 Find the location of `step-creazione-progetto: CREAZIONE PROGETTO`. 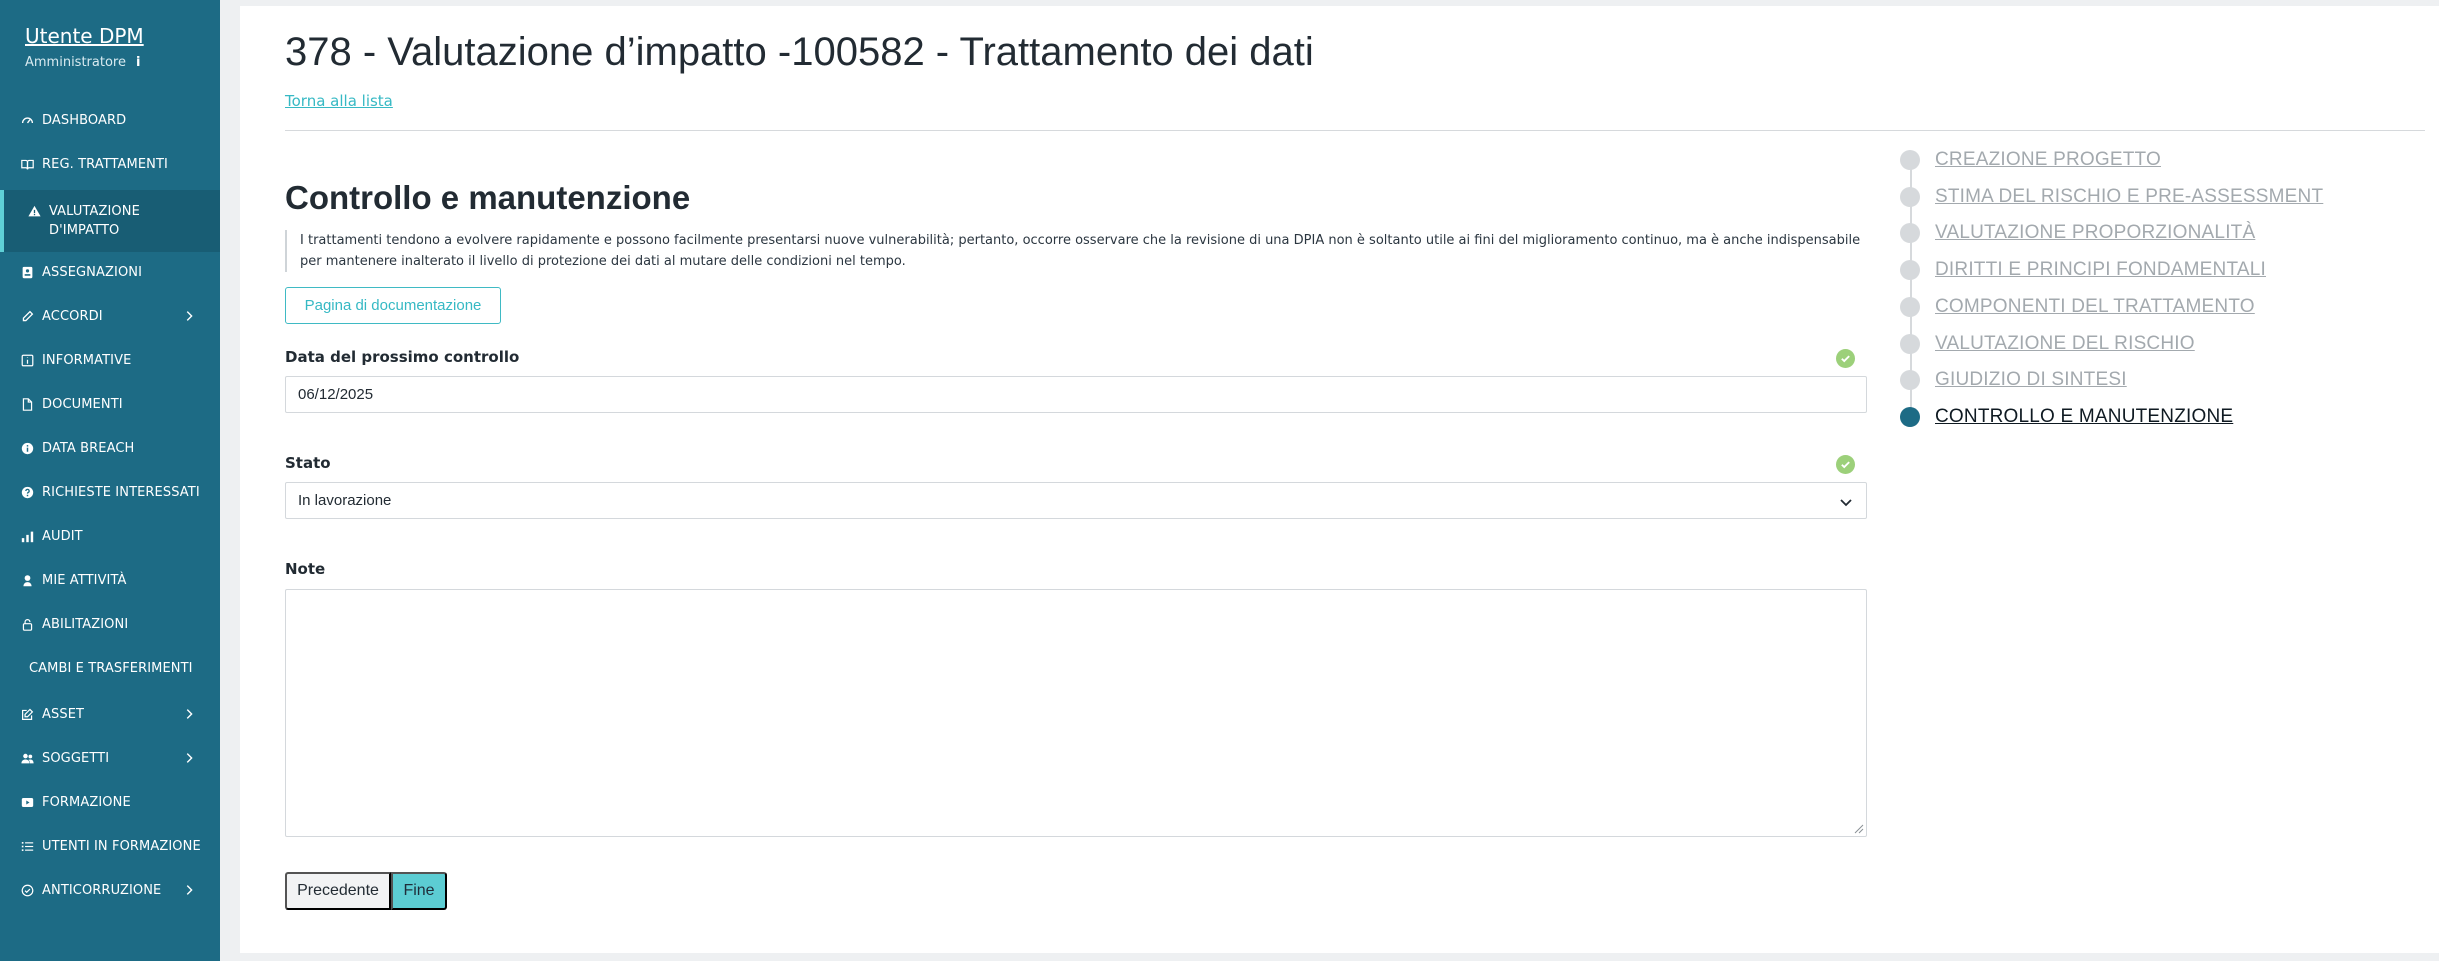

step-creazione-progetto: CREAZIONE PROGETTO is located at coordinates (2030, 160).